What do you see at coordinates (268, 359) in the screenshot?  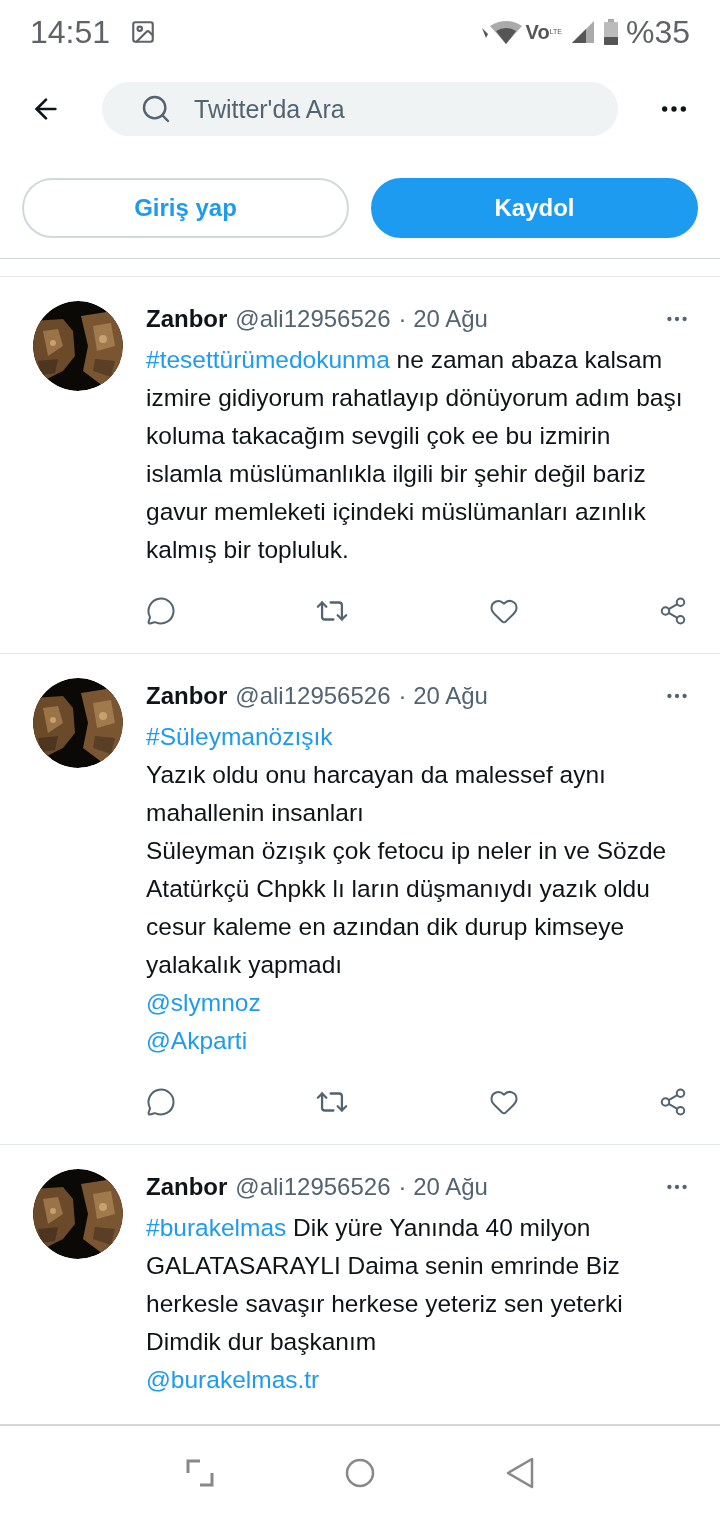 I see `hashtag-link: #tesettürümedokunma` at bounding box center [268, 359].